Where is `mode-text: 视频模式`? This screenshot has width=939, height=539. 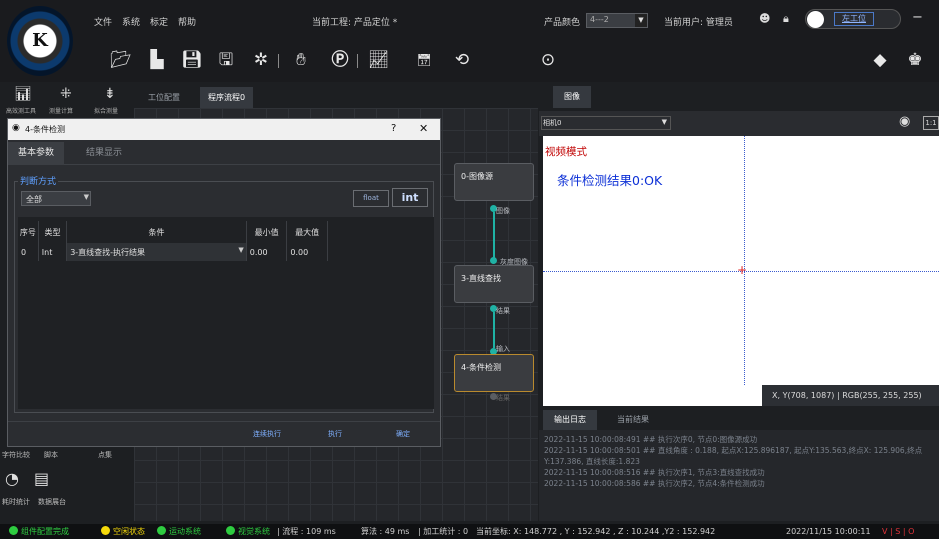
mode-text: 视频模式 is located at coordinates (566, 152).